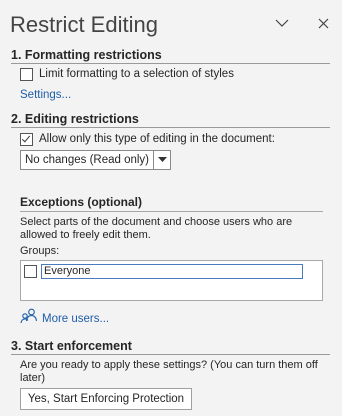 Image resolution: width=342 pixels, height=416 pixels. What do you see at coordinates (81, 202) in the screenshot?
I see `exceptions-heading: Exceptions (optional)` at bounding box center [81, 202].